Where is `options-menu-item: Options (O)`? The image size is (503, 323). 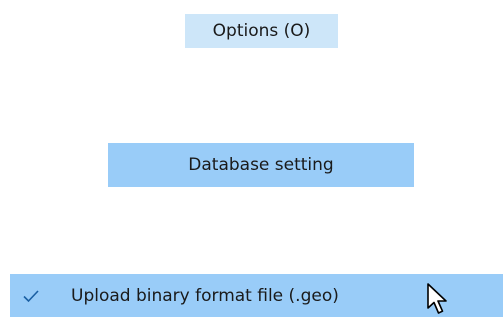 options-menu-item: Options (O) is located at coordinates (261, 31).